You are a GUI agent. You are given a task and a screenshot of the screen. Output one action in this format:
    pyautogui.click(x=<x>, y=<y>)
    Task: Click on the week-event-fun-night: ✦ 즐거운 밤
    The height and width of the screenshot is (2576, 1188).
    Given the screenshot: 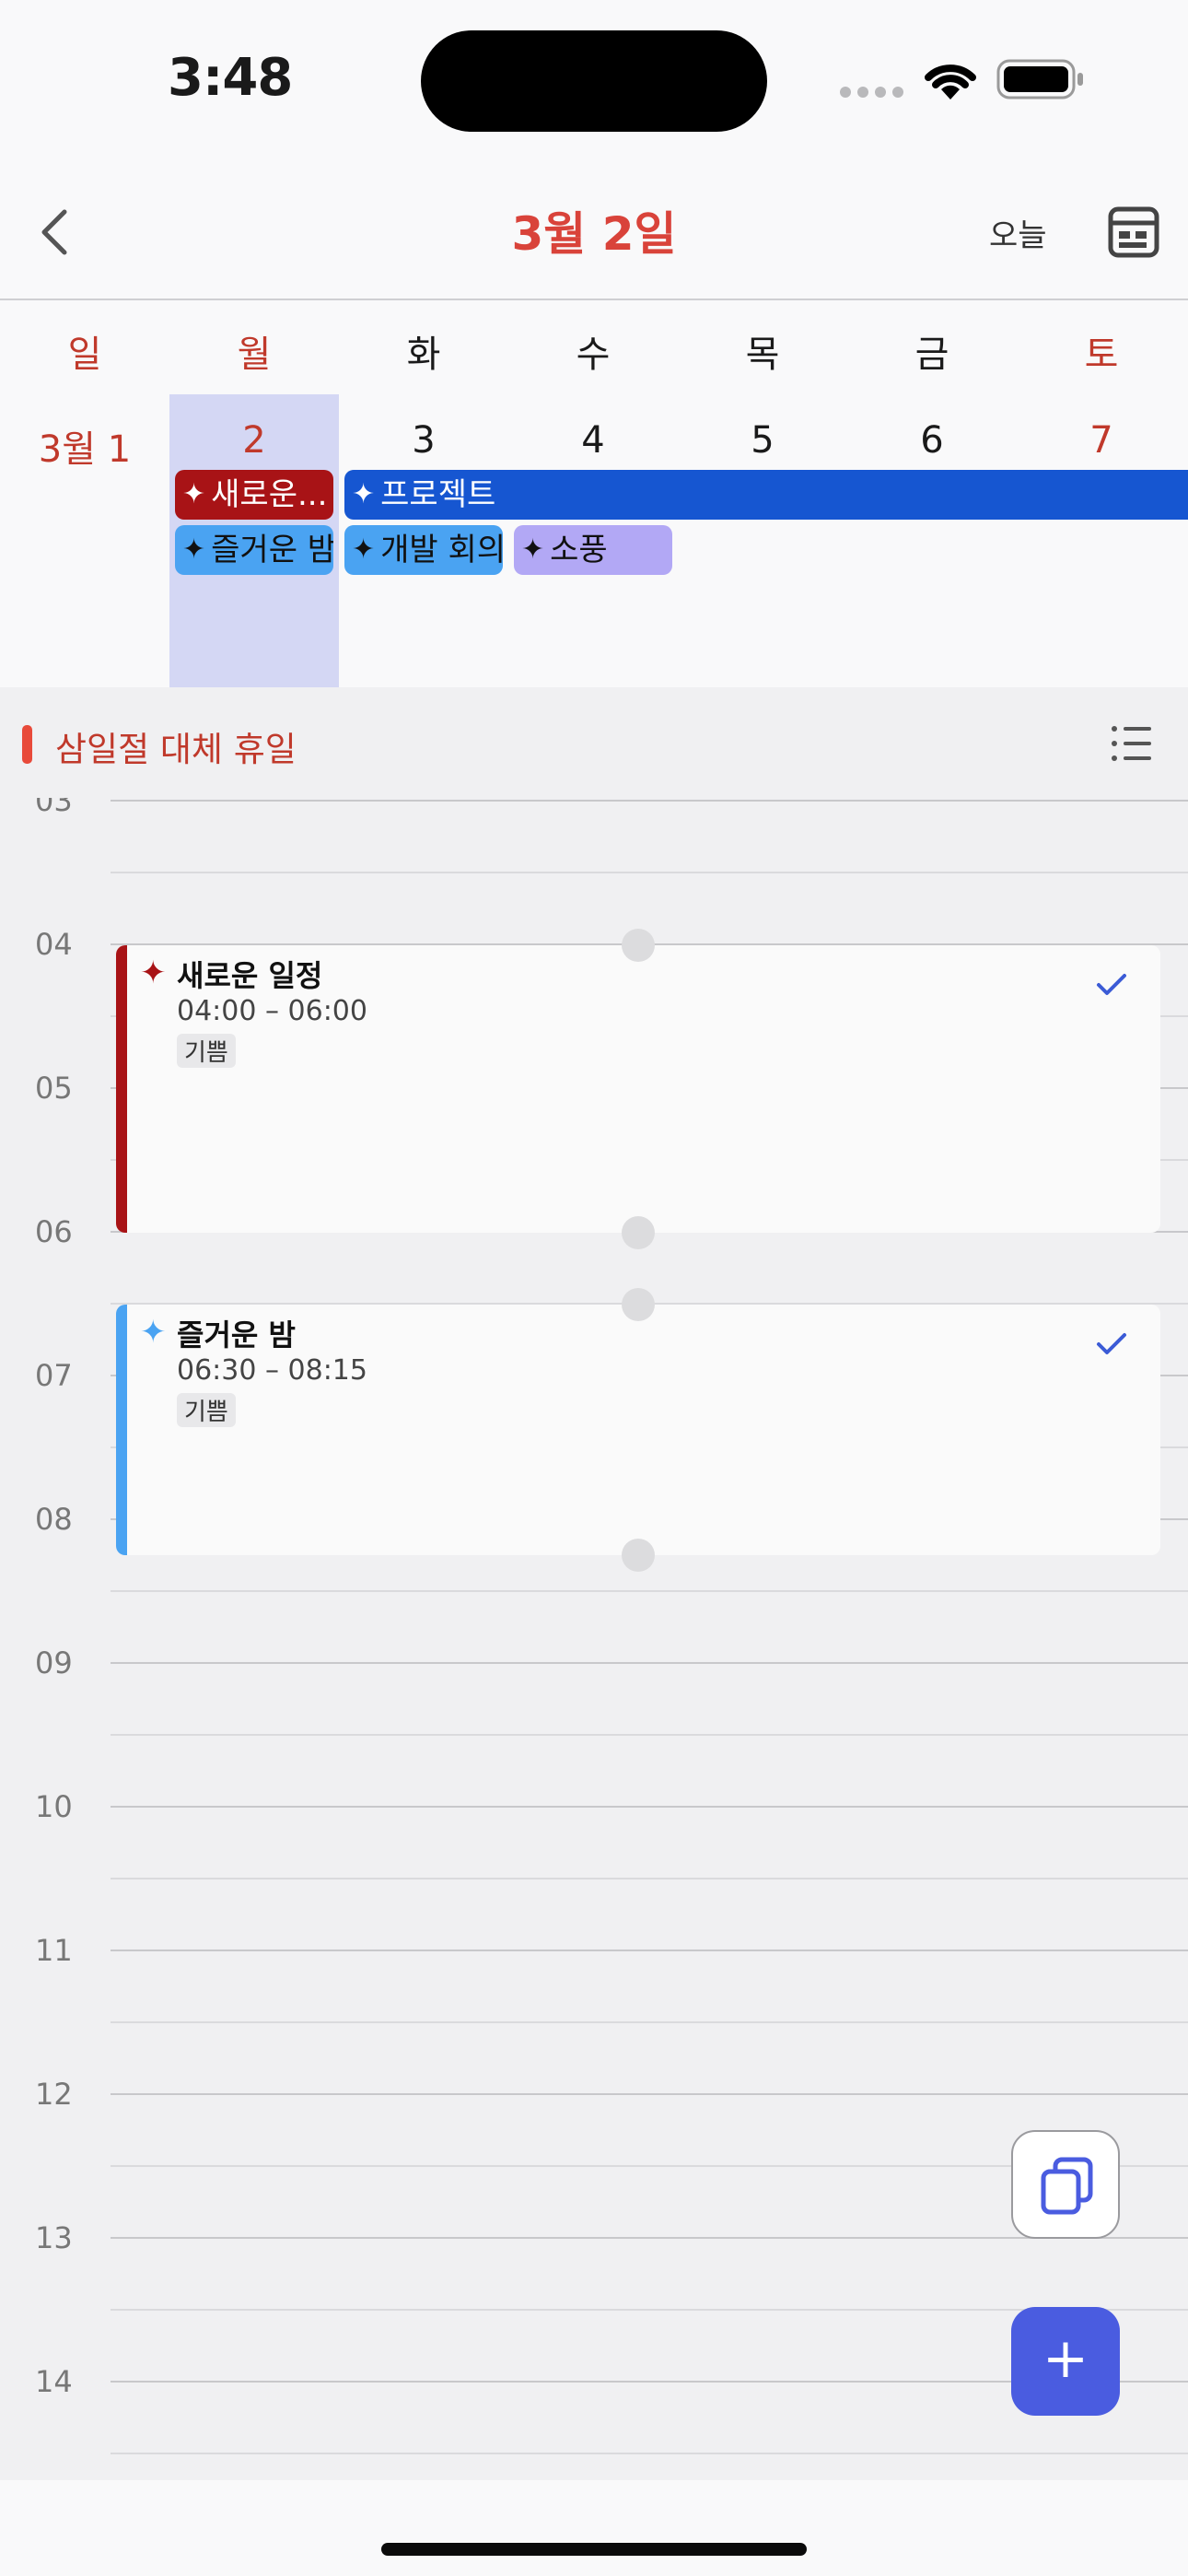 What is the action you would take?
    pyautogui.click(x=254, y=550)
    